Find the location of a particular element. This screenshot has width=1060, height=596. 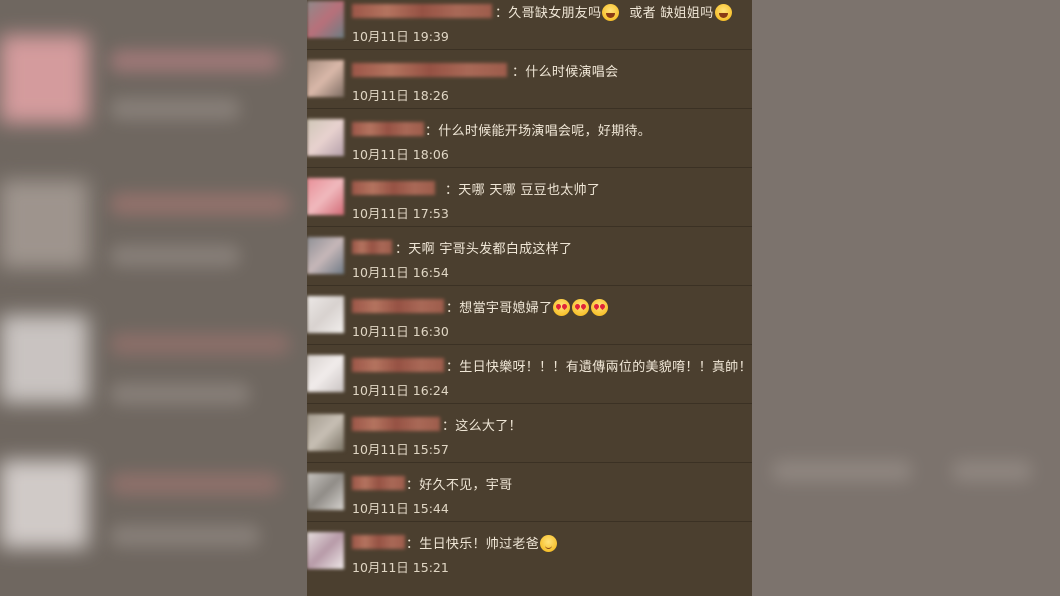

list-item: ：生日快樂呀！！！有遺傳兩位的美貌唷！！真帥！ 10月11日 16:24 is located at coordinates (529, 374).